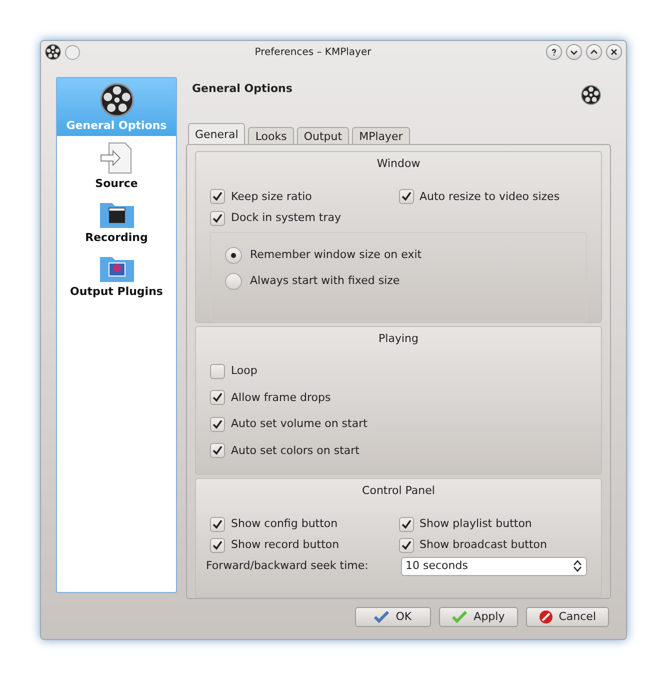 The image size is (666, 680). I want to click on question-mark-icon, so click(554, 52).